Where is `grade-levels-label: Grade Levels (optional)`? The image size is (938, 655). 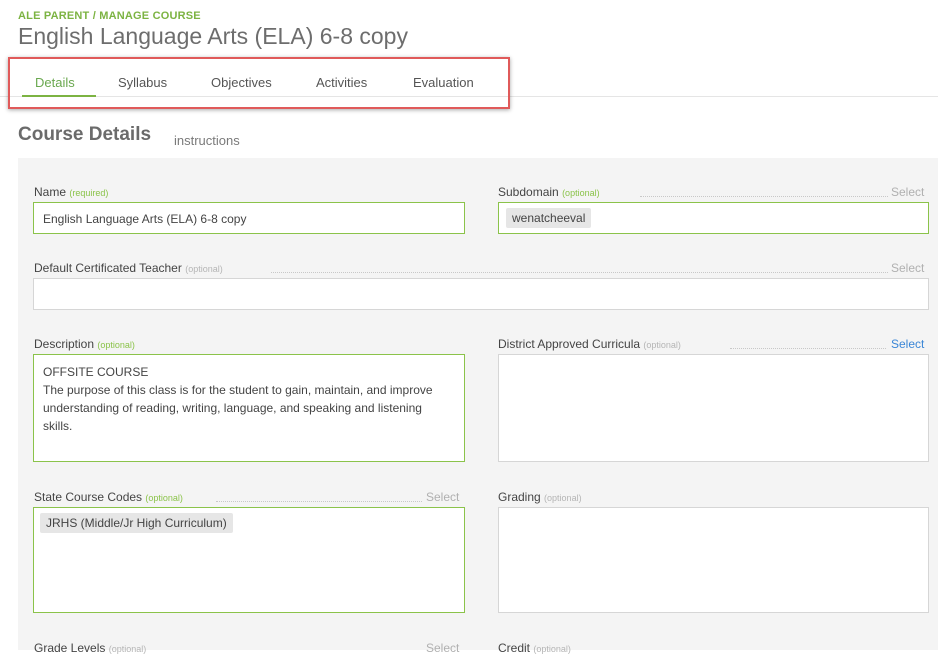
grade-levels-label: Grade Levels (optional) is located at coordinates (90, 648).